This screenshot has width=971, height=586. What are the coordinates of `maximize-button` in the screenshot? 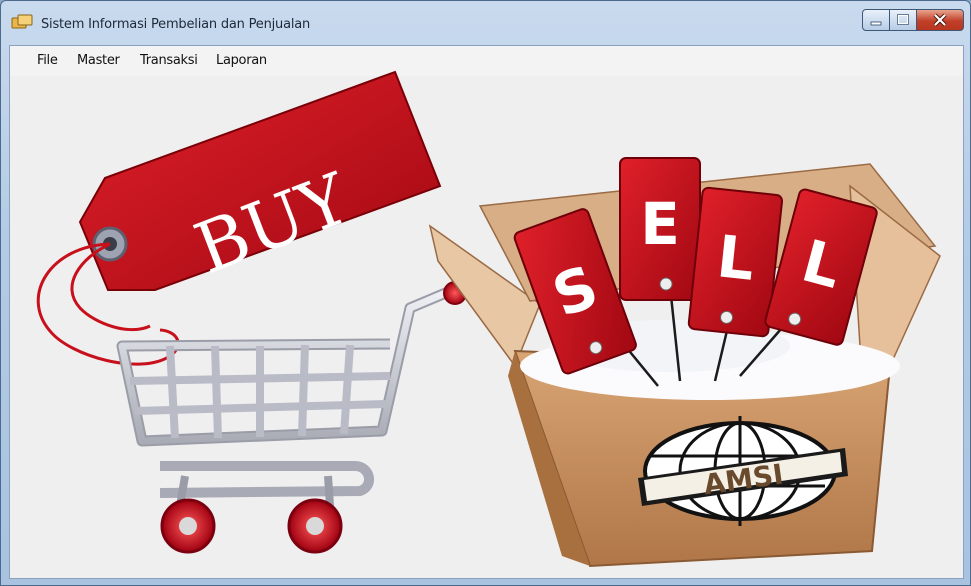 It's located at (903, 20).